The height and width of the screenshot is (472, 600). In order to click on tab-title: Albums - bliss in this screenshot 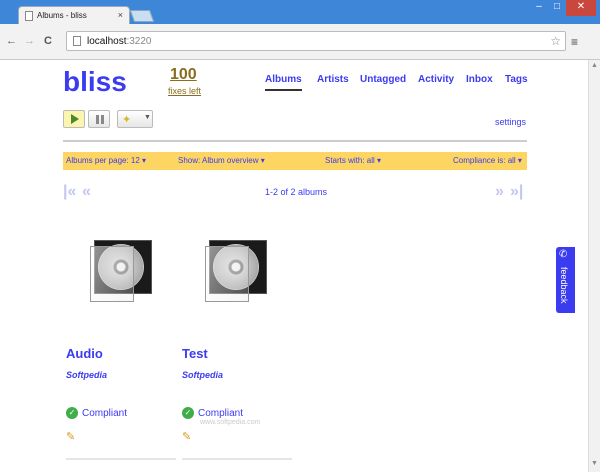, I will do `click(62, 15)`.